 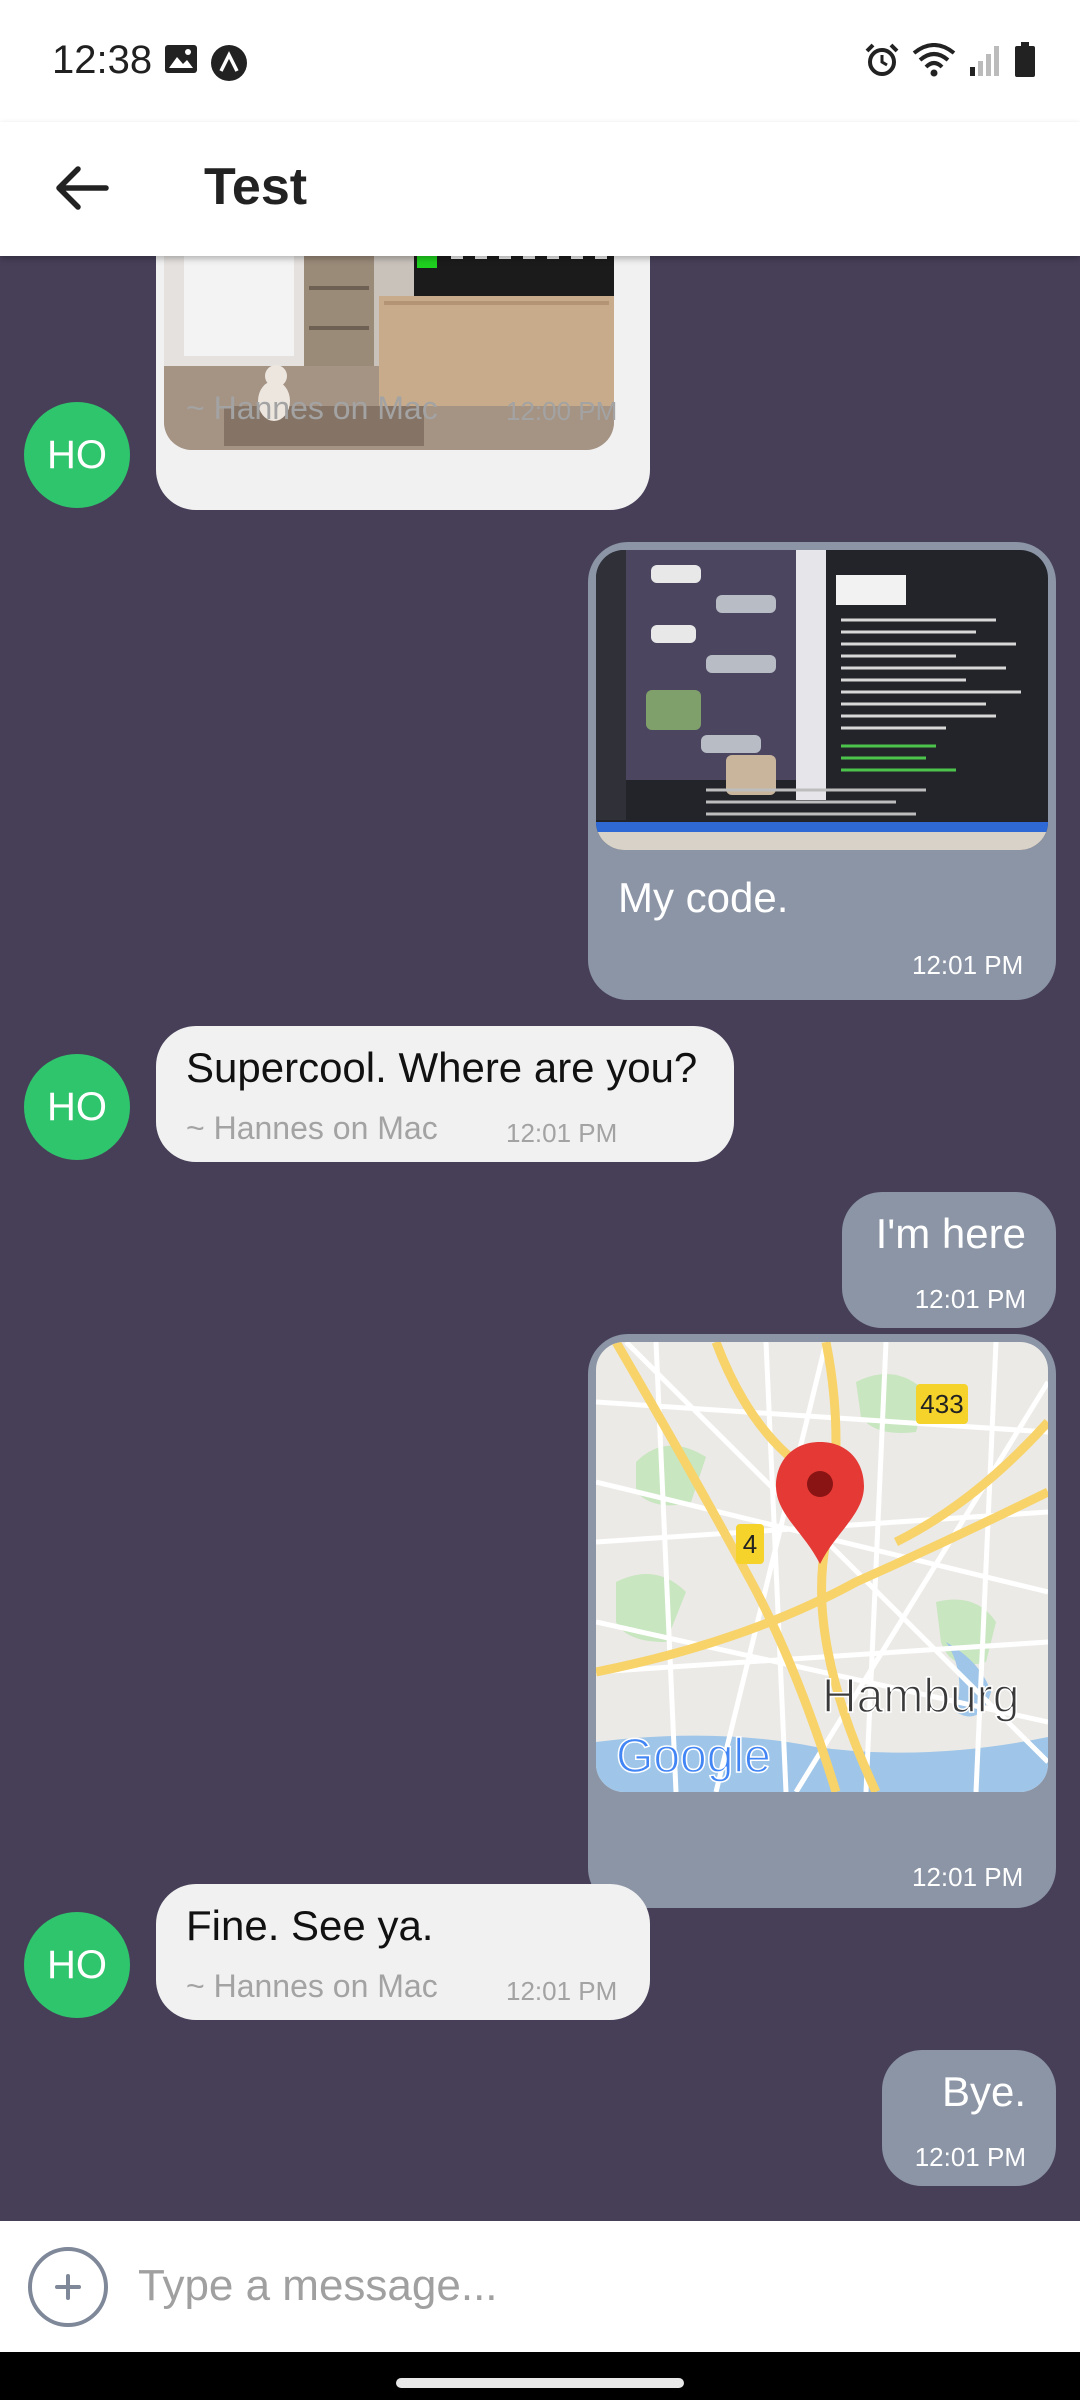 What do you see at coordinates (984, 61) in the screenshot?
I see `signal-icon` at bounding box center [984, 61].